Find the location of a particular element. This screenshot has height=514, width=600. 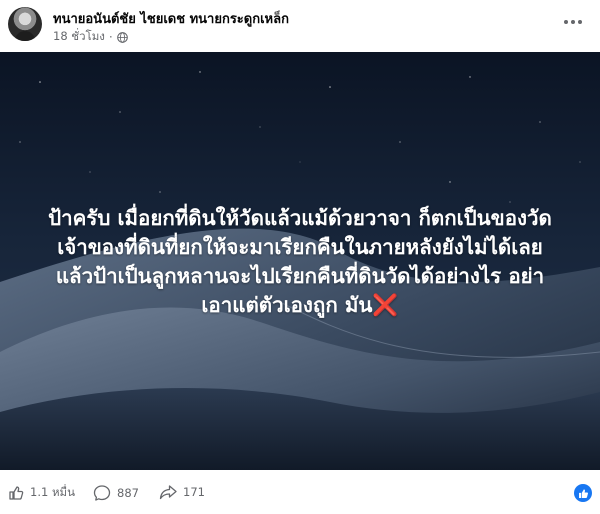

post-actions-bar: 1.1 หมื่น 887 171 is located at coordinates (300, 492).